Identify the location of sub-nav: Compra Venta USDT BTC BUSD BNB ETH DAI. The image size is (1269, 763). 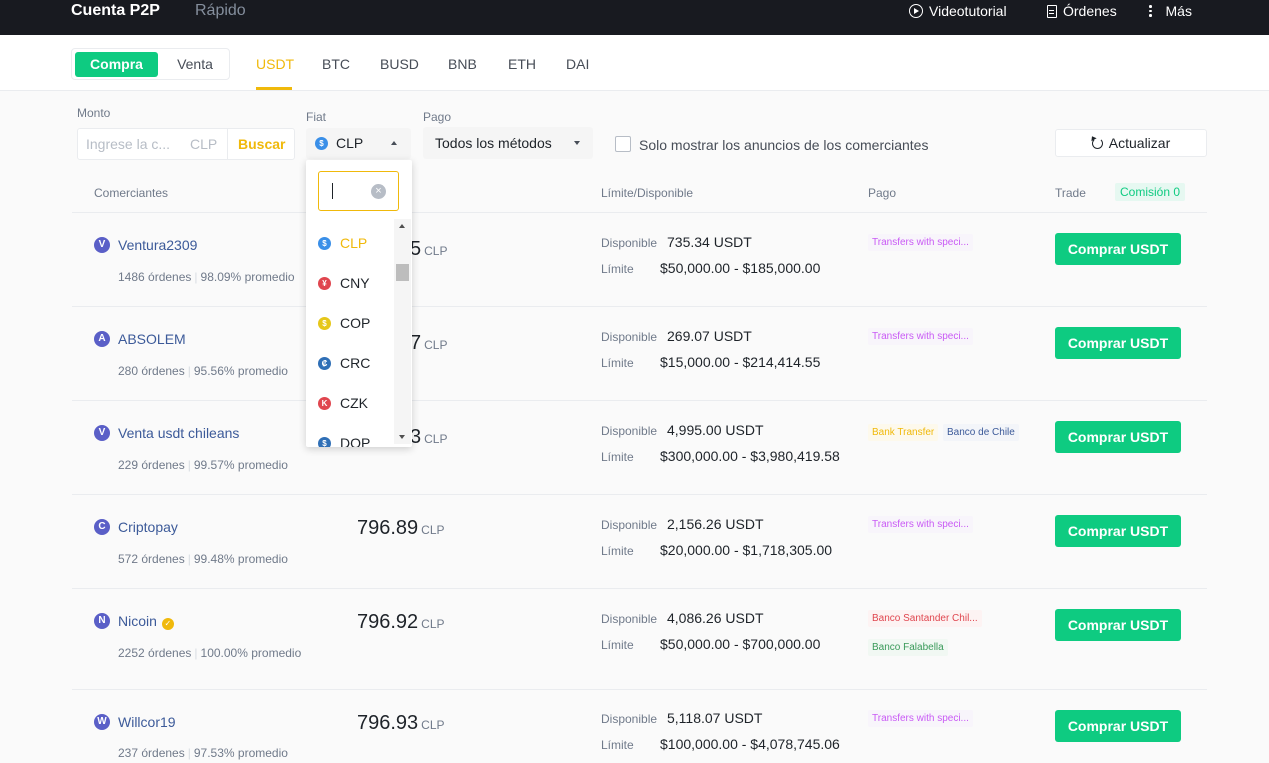
(634, 63).